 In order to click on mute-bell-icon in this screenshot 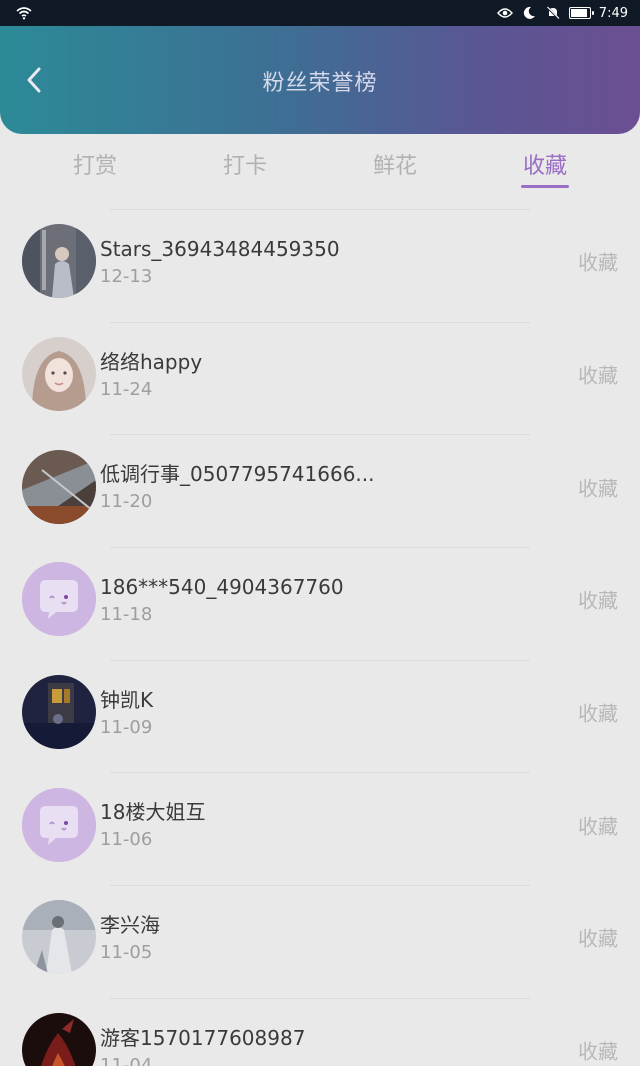, I will do `click(553, 13)`.